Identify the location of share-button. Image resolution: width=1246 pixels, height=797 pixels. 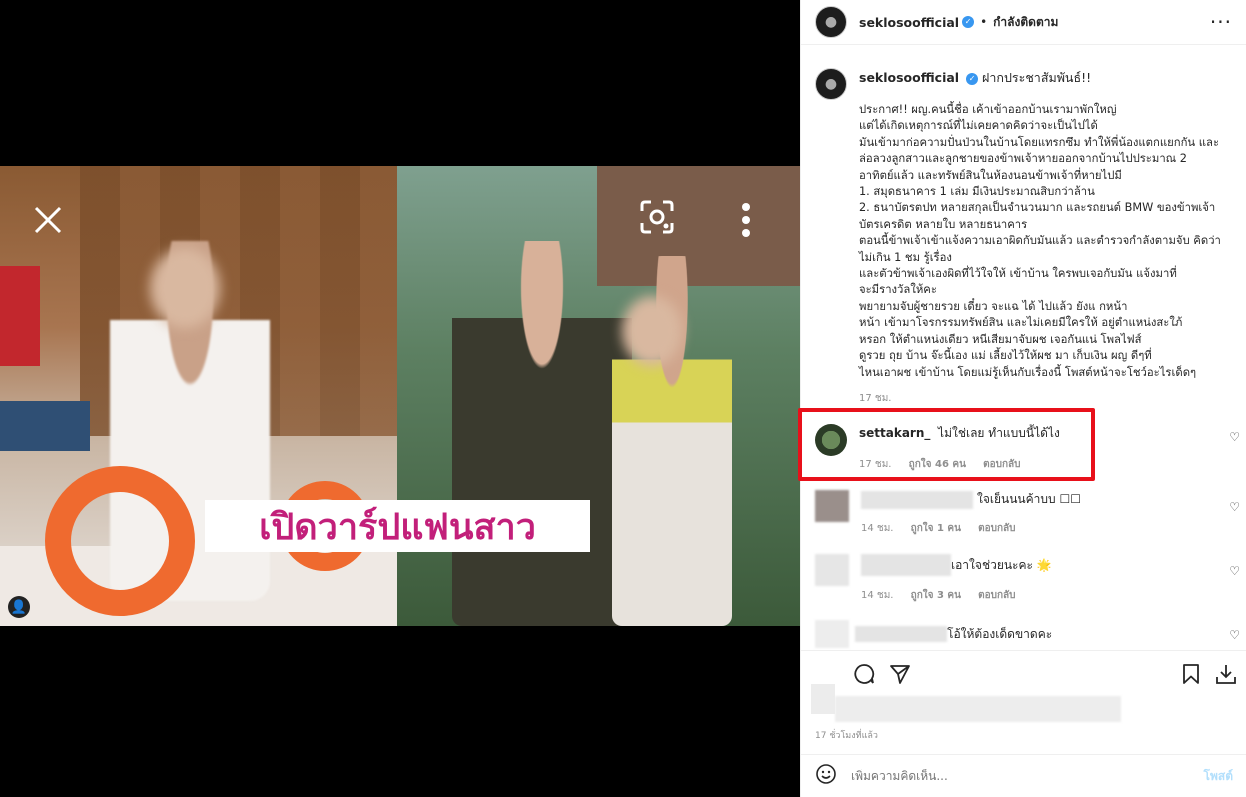
(900, 676).